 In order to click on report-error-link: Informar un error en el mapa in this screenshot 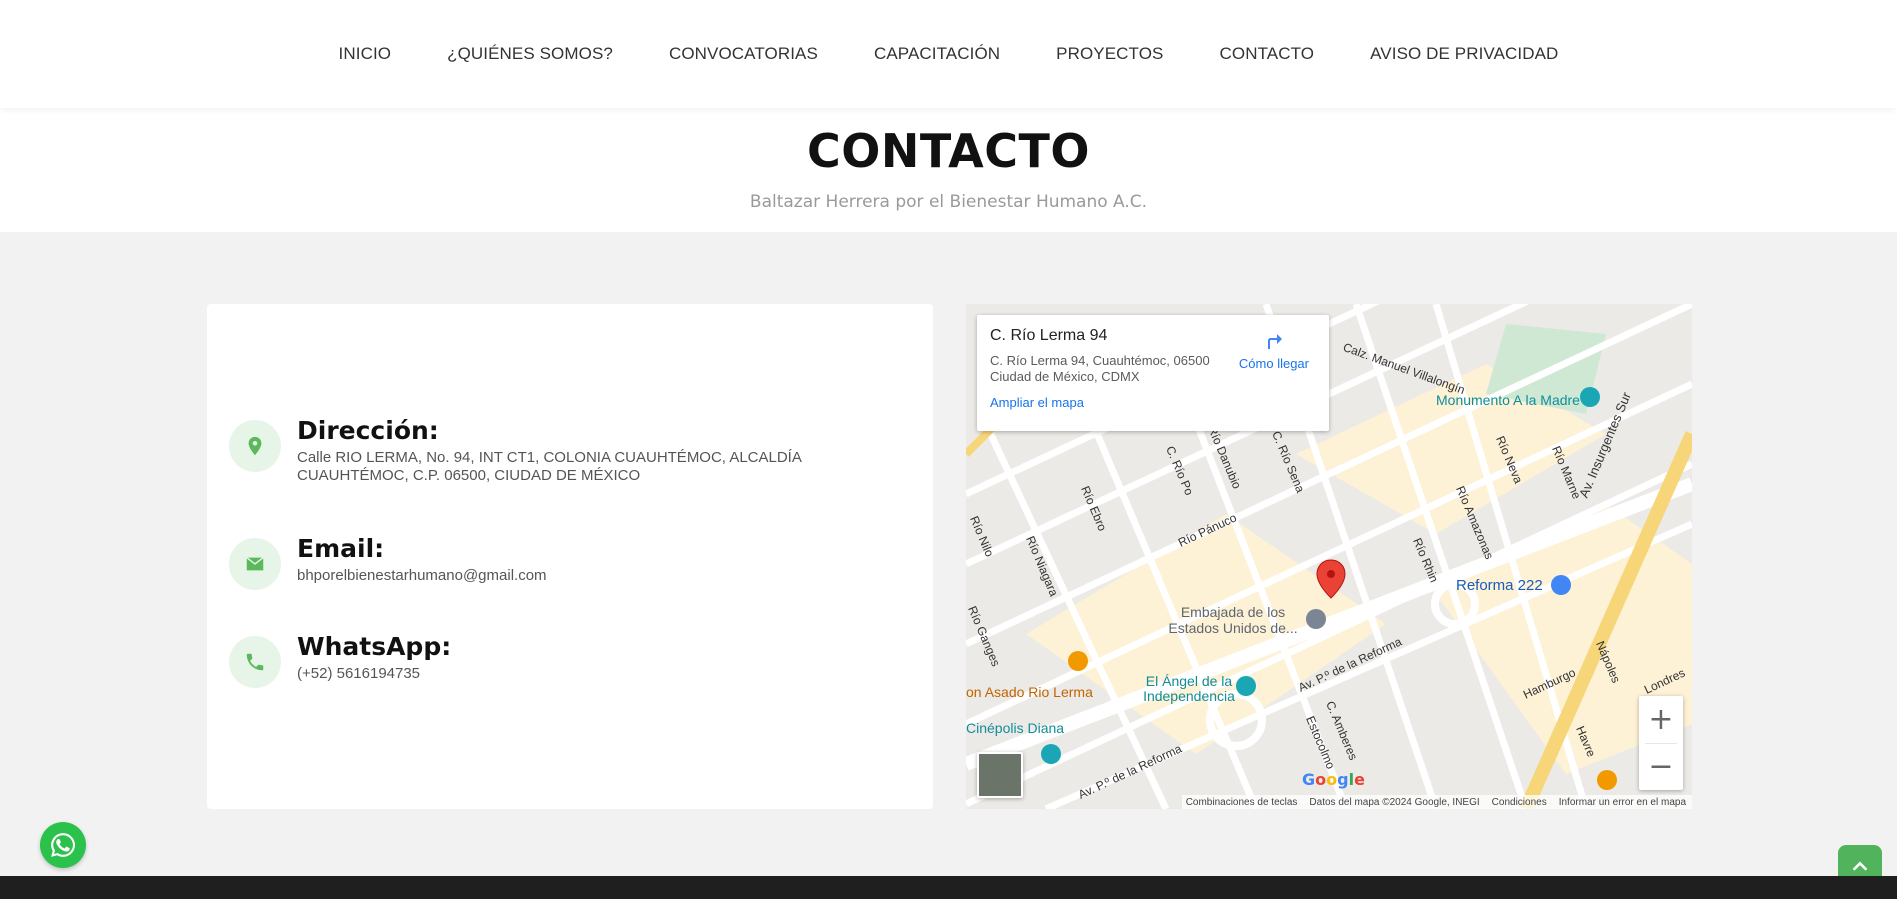, I will do `click(1622, 802)`.